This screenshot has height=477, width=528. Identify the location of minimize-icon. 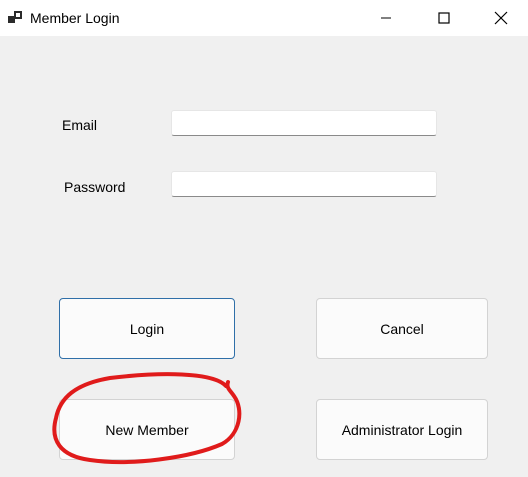
(386, 18).